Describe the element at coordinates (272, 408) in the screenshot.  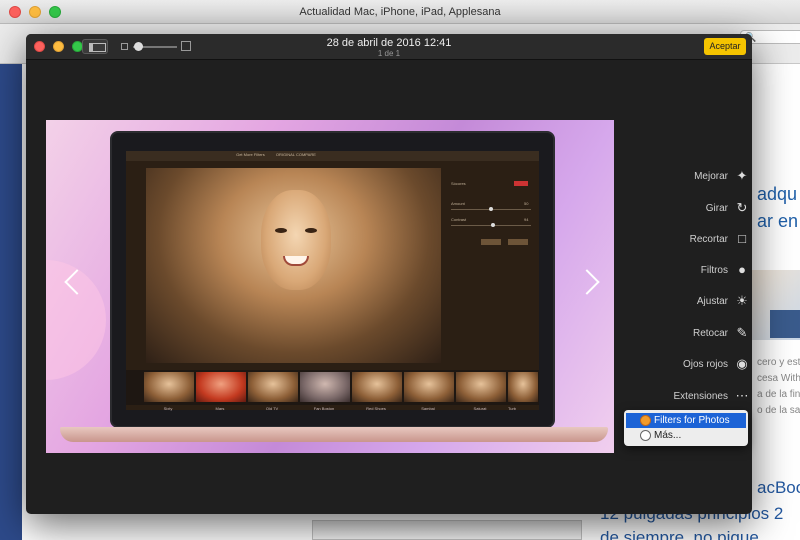
I see `filter-name: Old TV` at that location.